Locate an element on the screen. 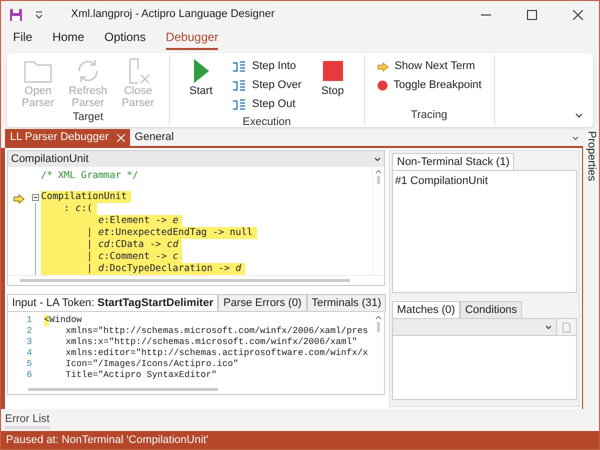 The height and width of the screenshot is (450, 600). panel-tab: Conditions is located at coordinates (491, 309).